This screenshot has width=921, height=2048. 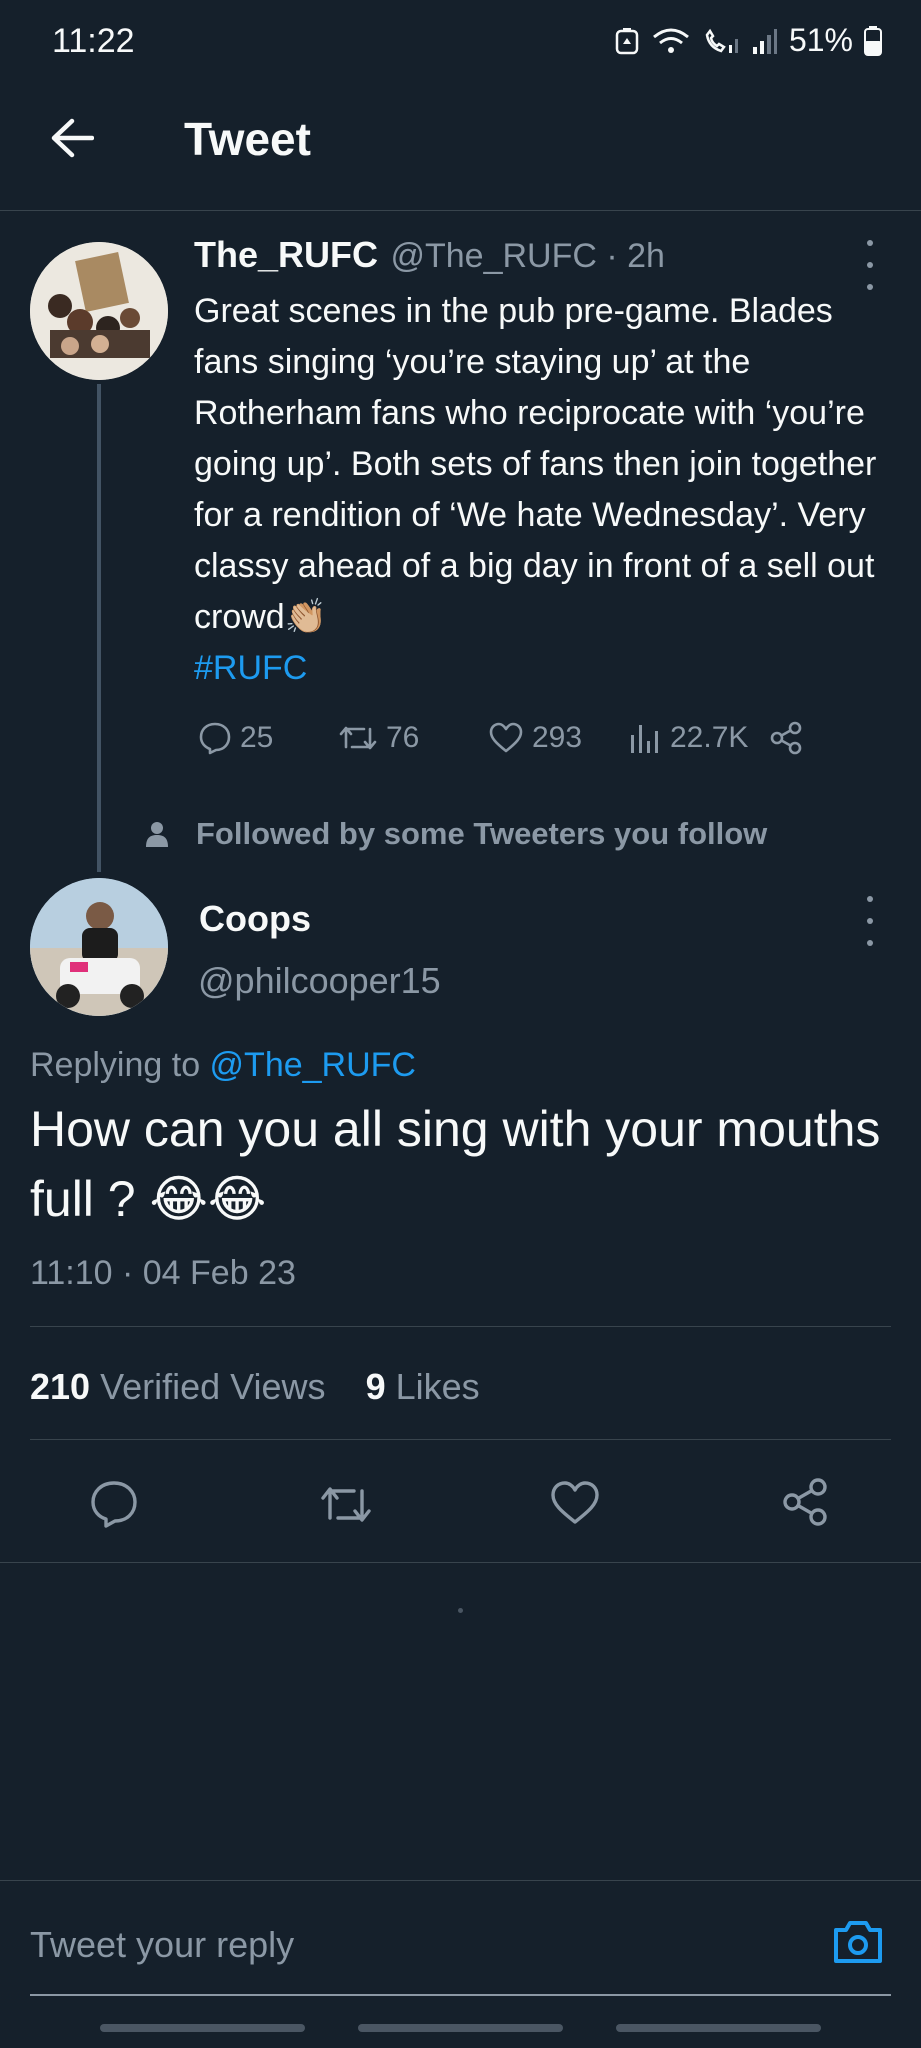 I want to click on cell-signal-icon, so click(x=765, y=41).